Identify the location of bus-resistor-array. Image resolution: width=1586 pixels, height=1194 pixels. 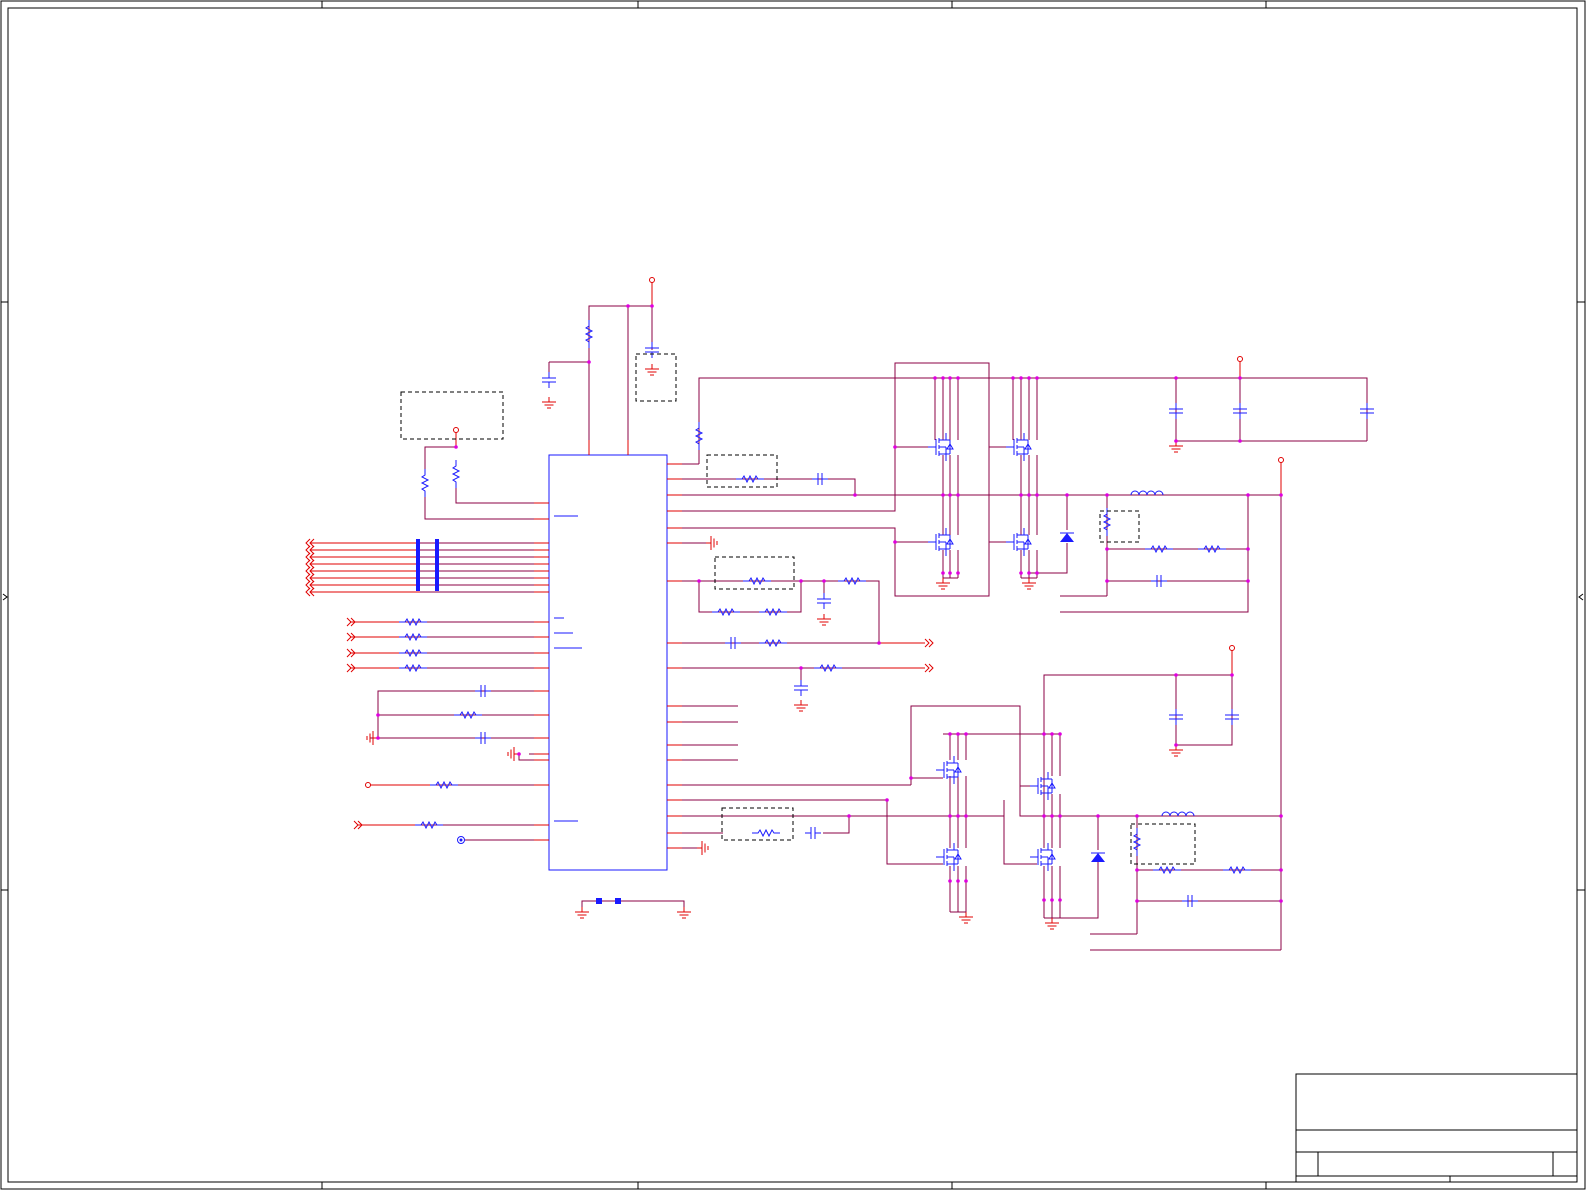
(427, 565).